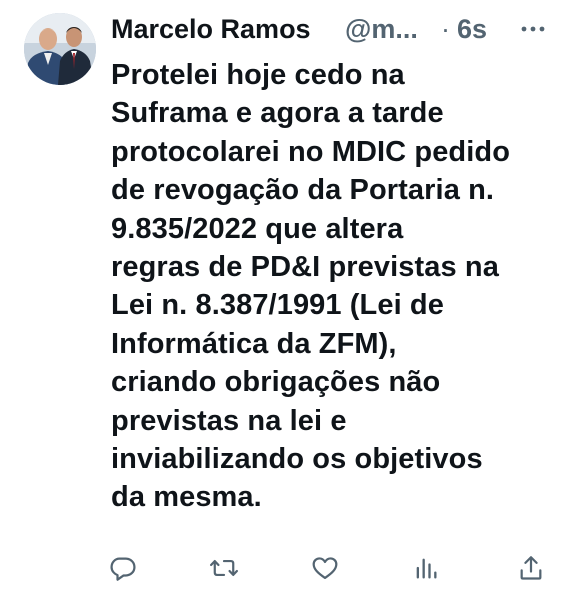 Image resolution: width=571 pixels, height=600 pixels. What do you see at coordinates (224, 568) in the screenshot?
I see `retweet-icon` at bounding box center [224, 568].